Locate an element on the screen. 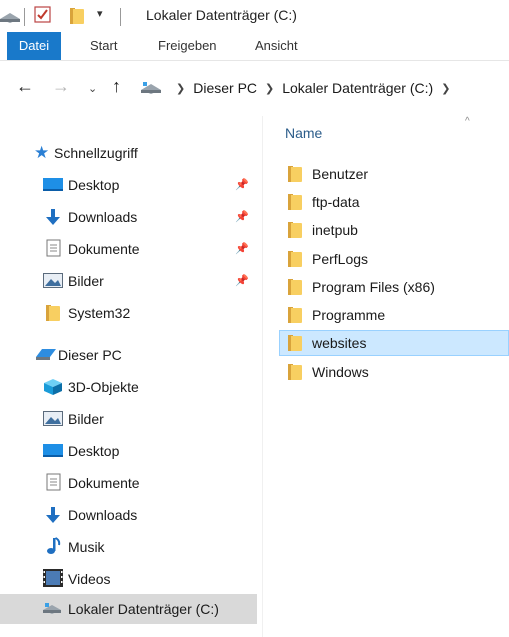 The width and height of the screenshot is (509, 637). properties-checkbox-icon is located at coordinates (43, 15).